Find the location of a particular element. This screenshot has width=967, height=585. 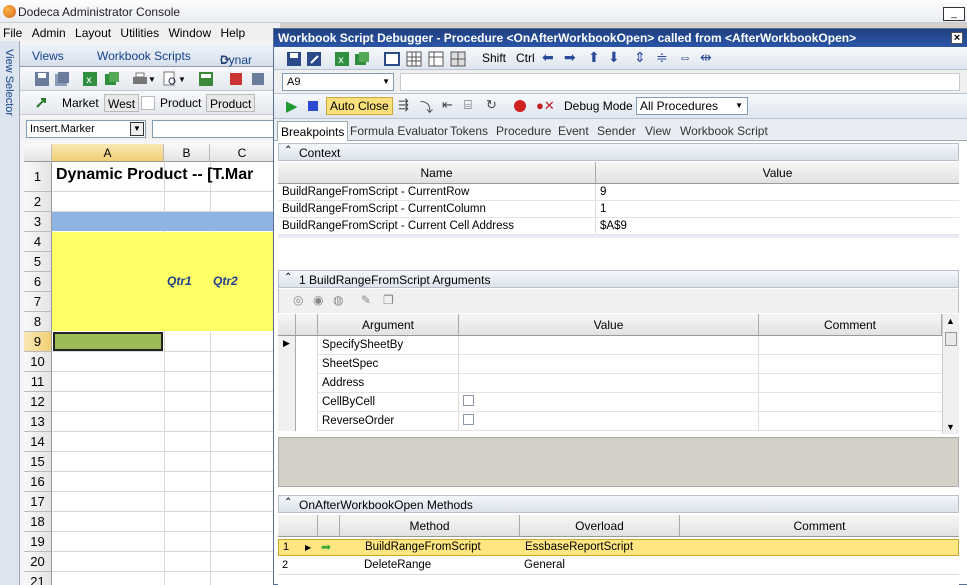

row-header: 9 is located at coordinates (38, 342).